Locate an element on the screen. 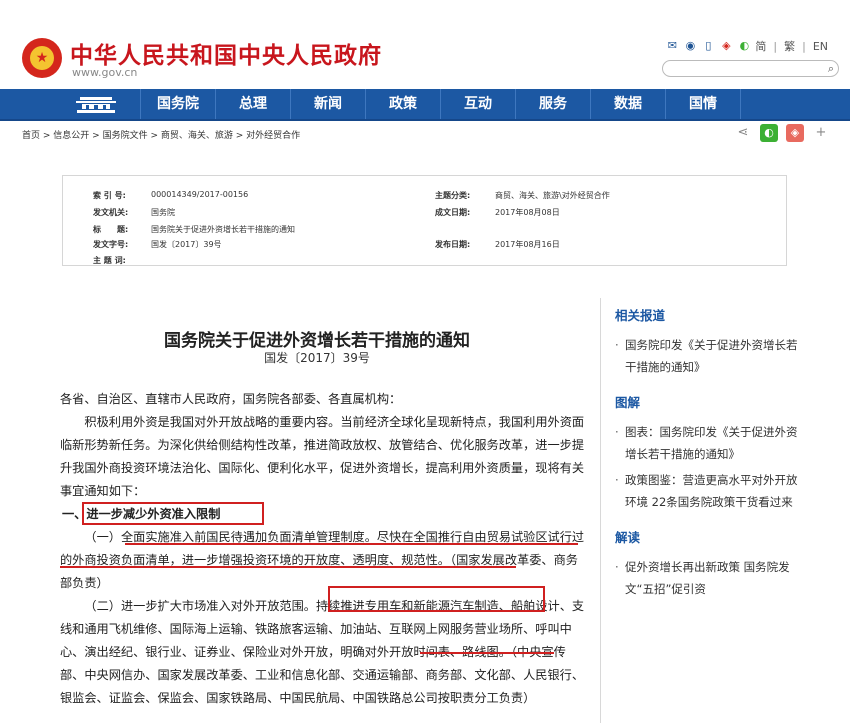 Image resolution: width=850 pixels, height=723 pixels. sidebar-interpret-item: 促外资增长再出新政策 国务院发文“五招”促引资 is located at coordinates (710, 578).